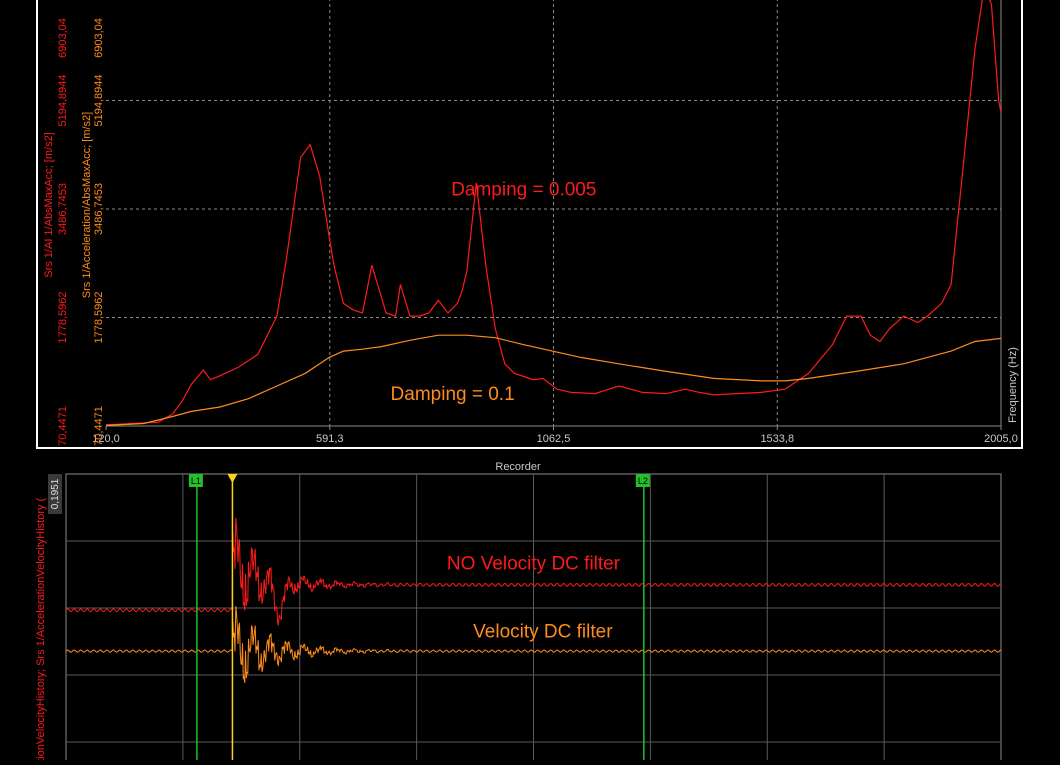  Describe the element at coordinates (196, 481) in the screenshot. I see `marker-label-l1: L1` at that location.